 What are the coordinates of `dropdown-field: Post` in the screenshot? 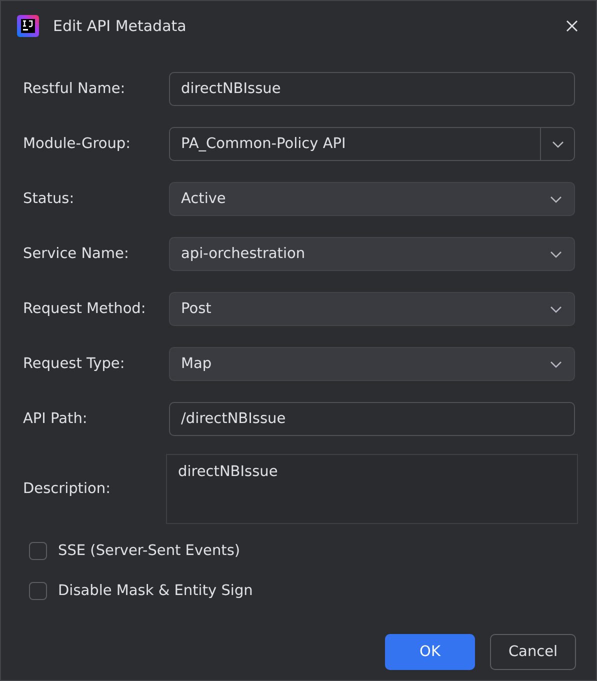 It's located at (372, 309).